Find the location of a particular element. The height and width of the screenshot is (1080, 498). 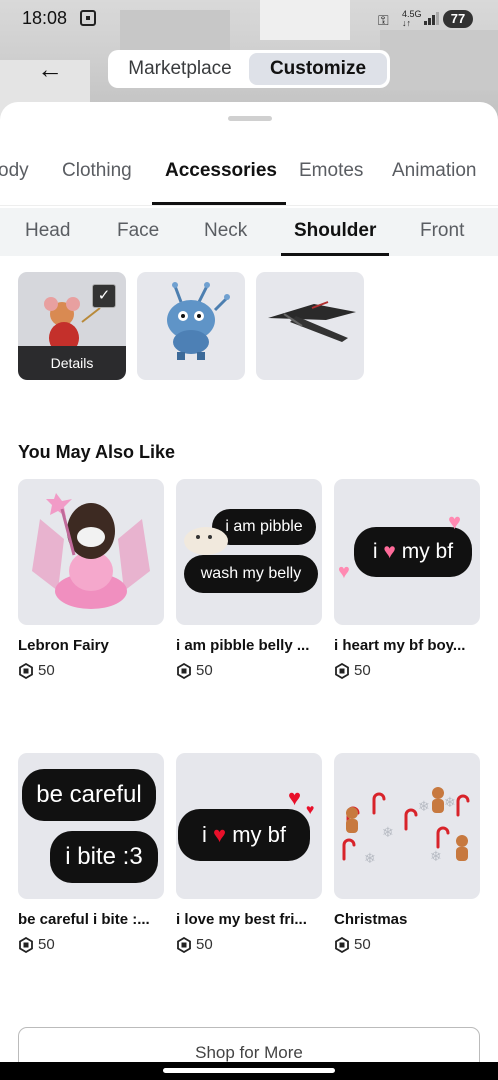

subtab-front: Front is located at coordinates (442, 231).